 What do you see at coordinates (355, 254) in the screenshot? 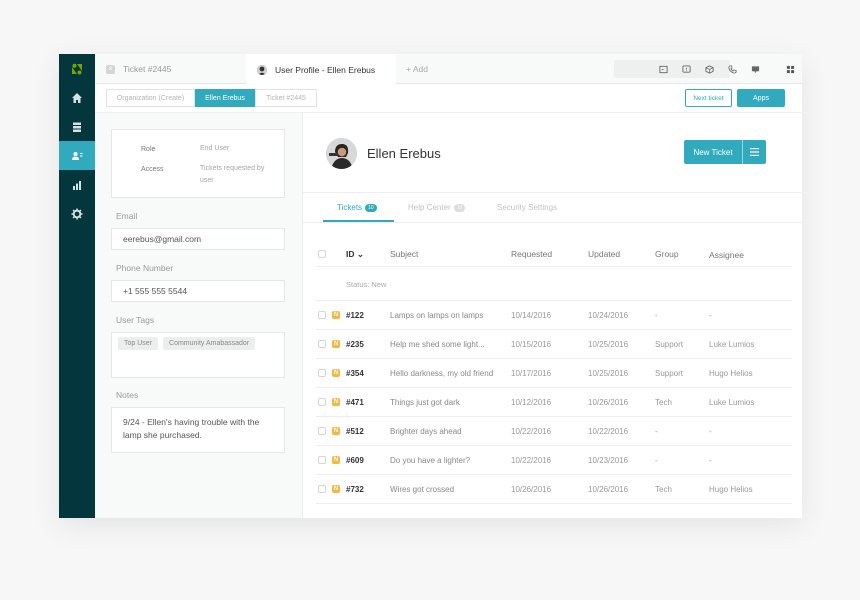
I see `column-id: ID ⌄` at bounding box center [355, 254].